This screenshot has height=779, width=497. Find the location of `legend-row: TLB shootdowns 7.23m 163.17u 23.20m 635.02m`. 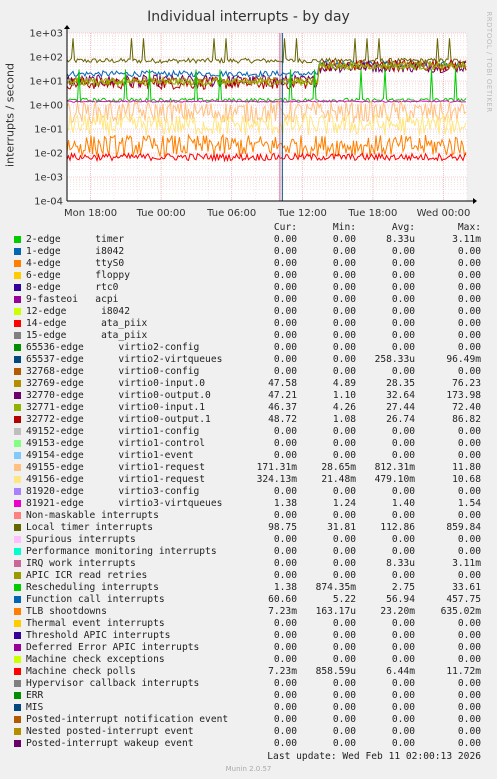

legend-row: TLB shootdowns 7.23m 163.17u 23.20m 635.02m is located at coordinates (248, 612).